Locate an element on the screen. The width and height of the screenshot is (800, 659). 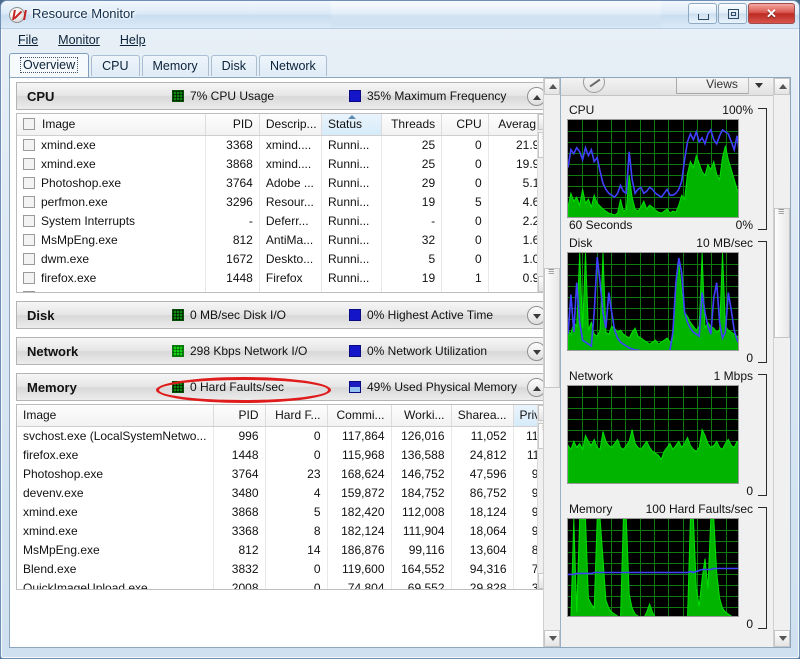
table-row: perfmon.exe 3296 Resour... Runni... 19 5 4.62 is located at coordinates (285, 201).